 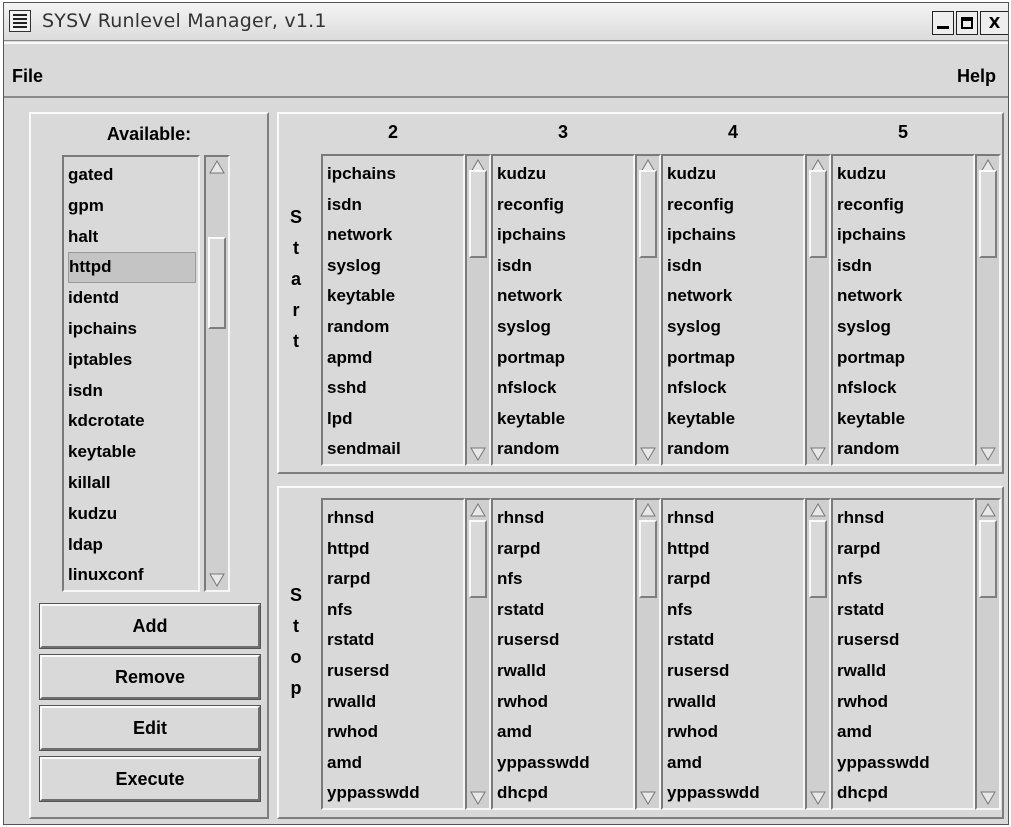 I want to click on available-list-item: gpm, so click(x=133, y=206).